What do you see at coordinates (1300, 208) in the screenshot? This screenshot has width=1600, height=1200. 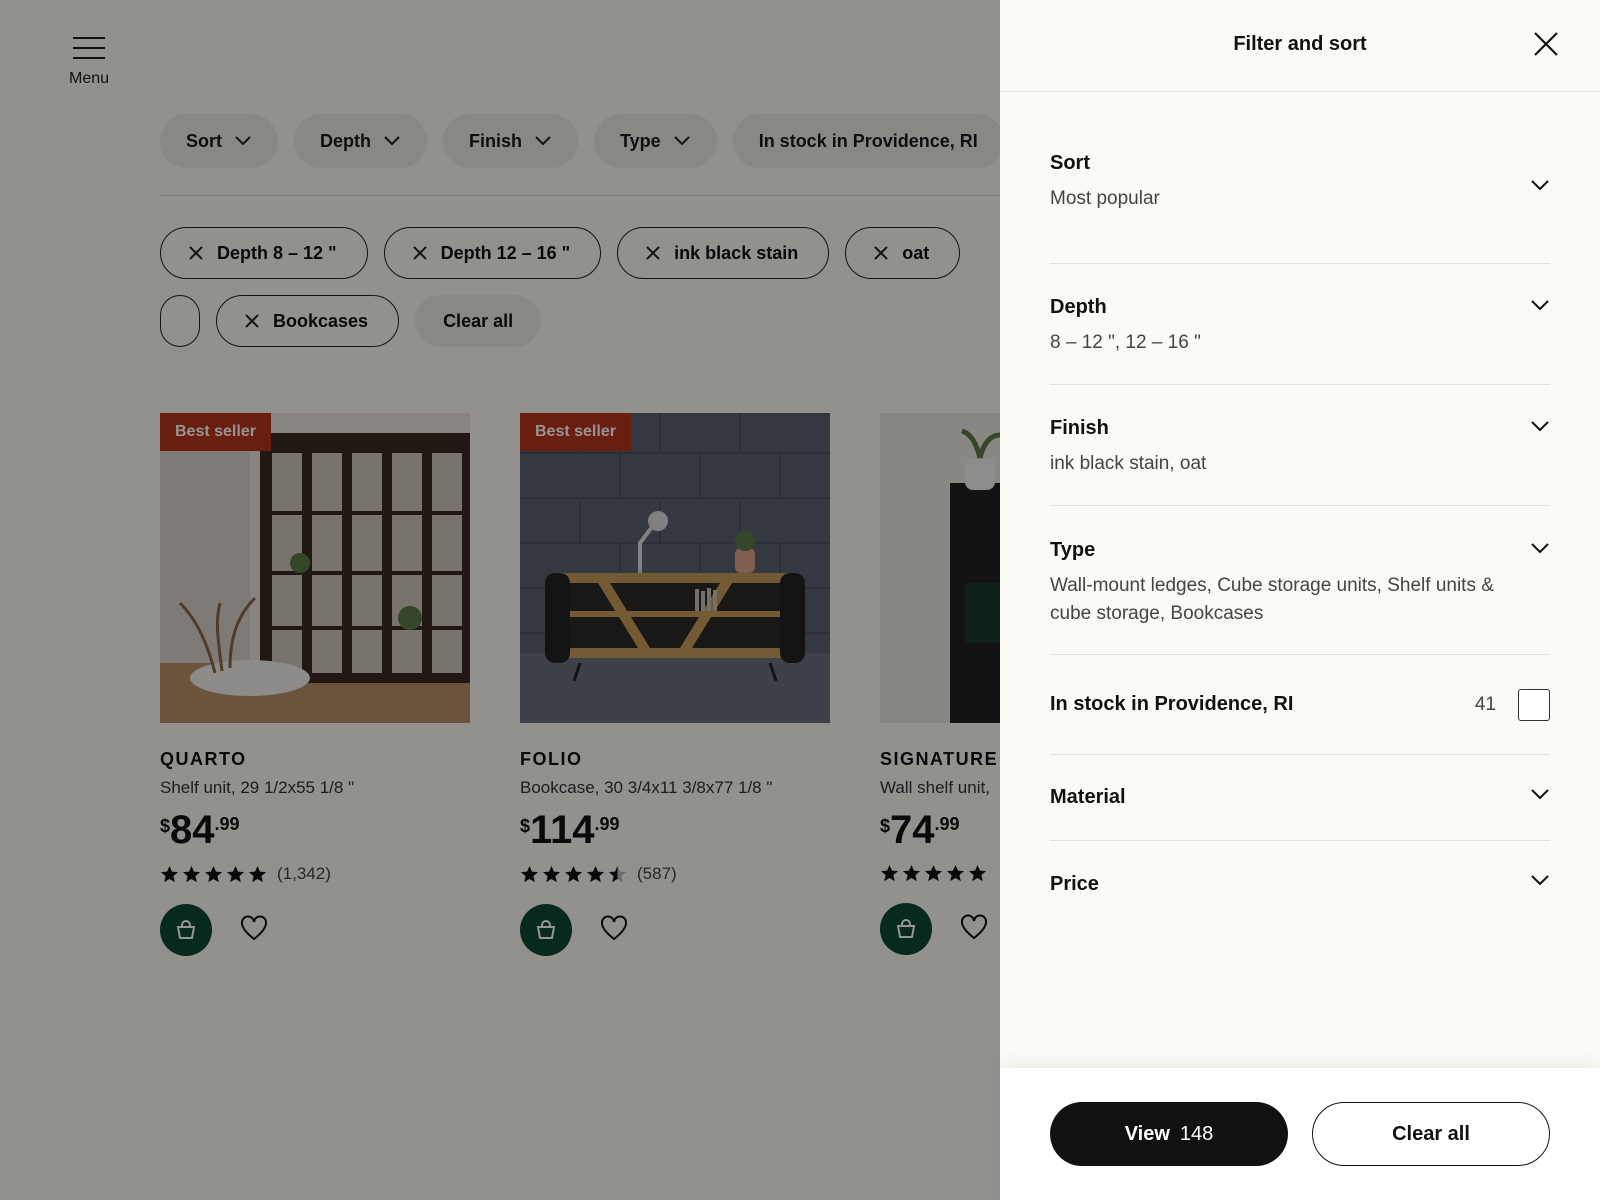 I see `section-sort: Sort Most popular` at bounding box center [1300, 208].